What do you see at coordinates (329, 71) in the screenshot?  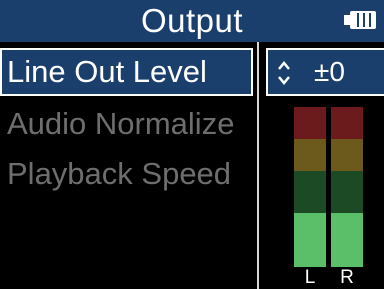 I see `level-value-text: ±0` at bounding box center [329, 71].